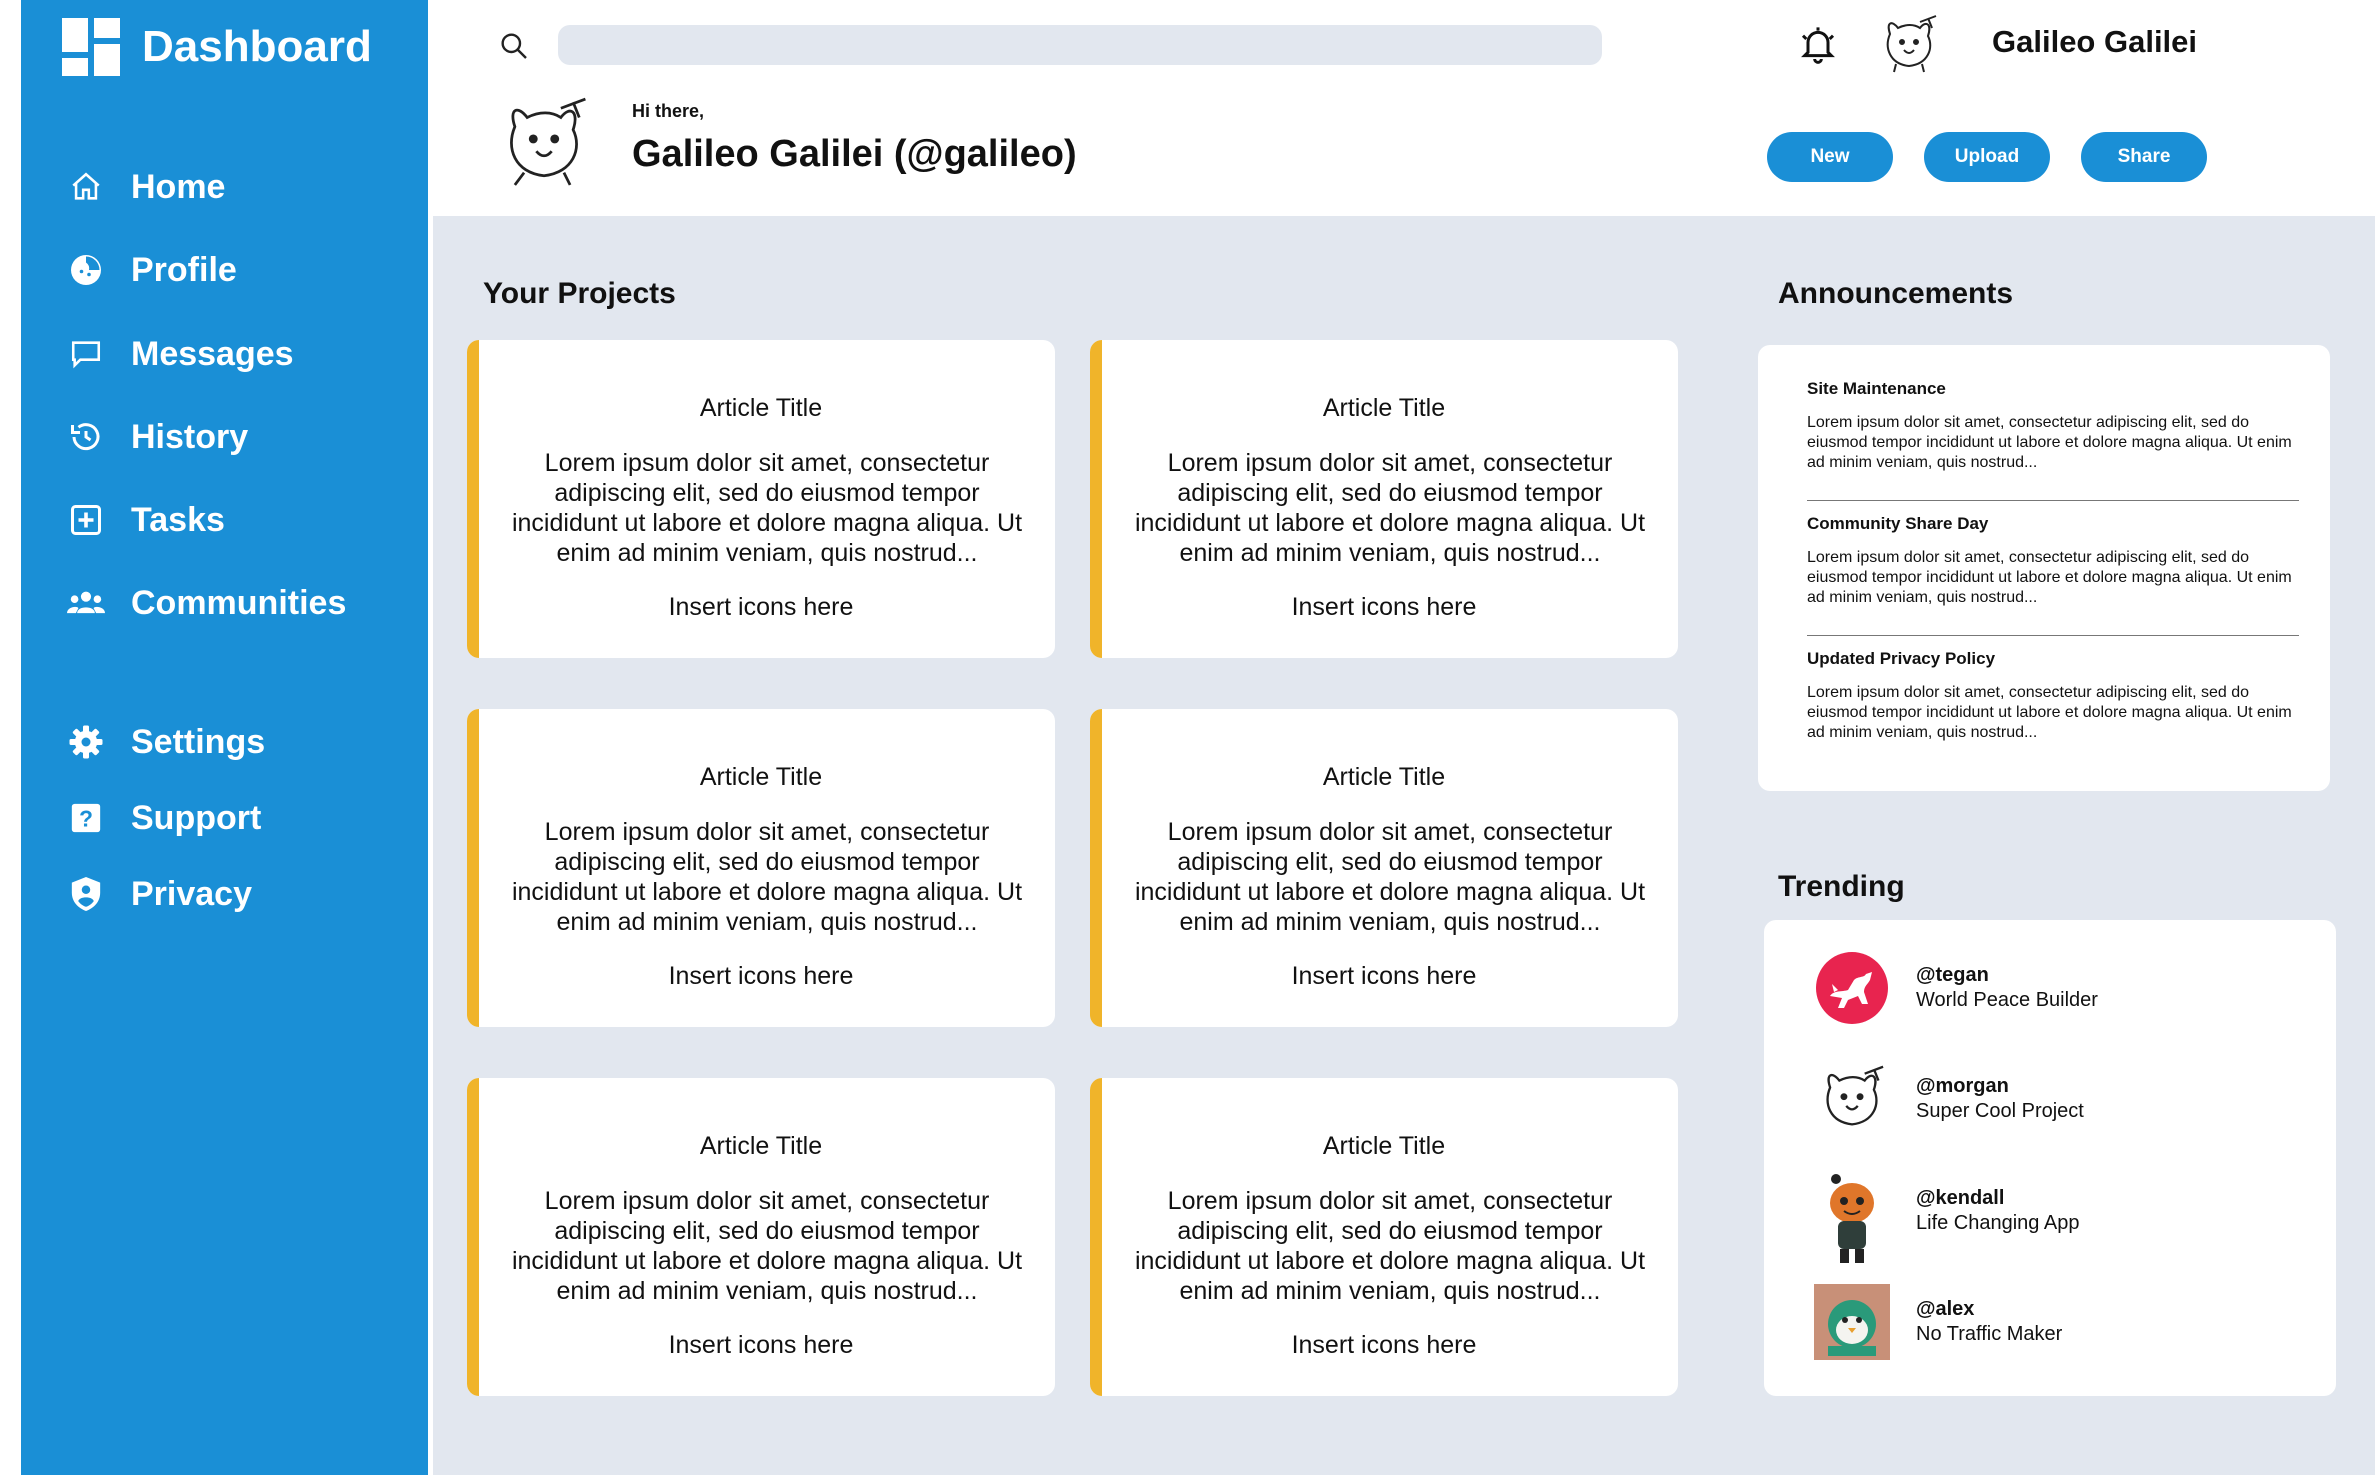 This screenshot has width=2375, height=1475. What do you see at coordinates (1960, 1198) in the screenshot?
I see `trending-handle: @kendall` at bounding box center [1960, 1198].